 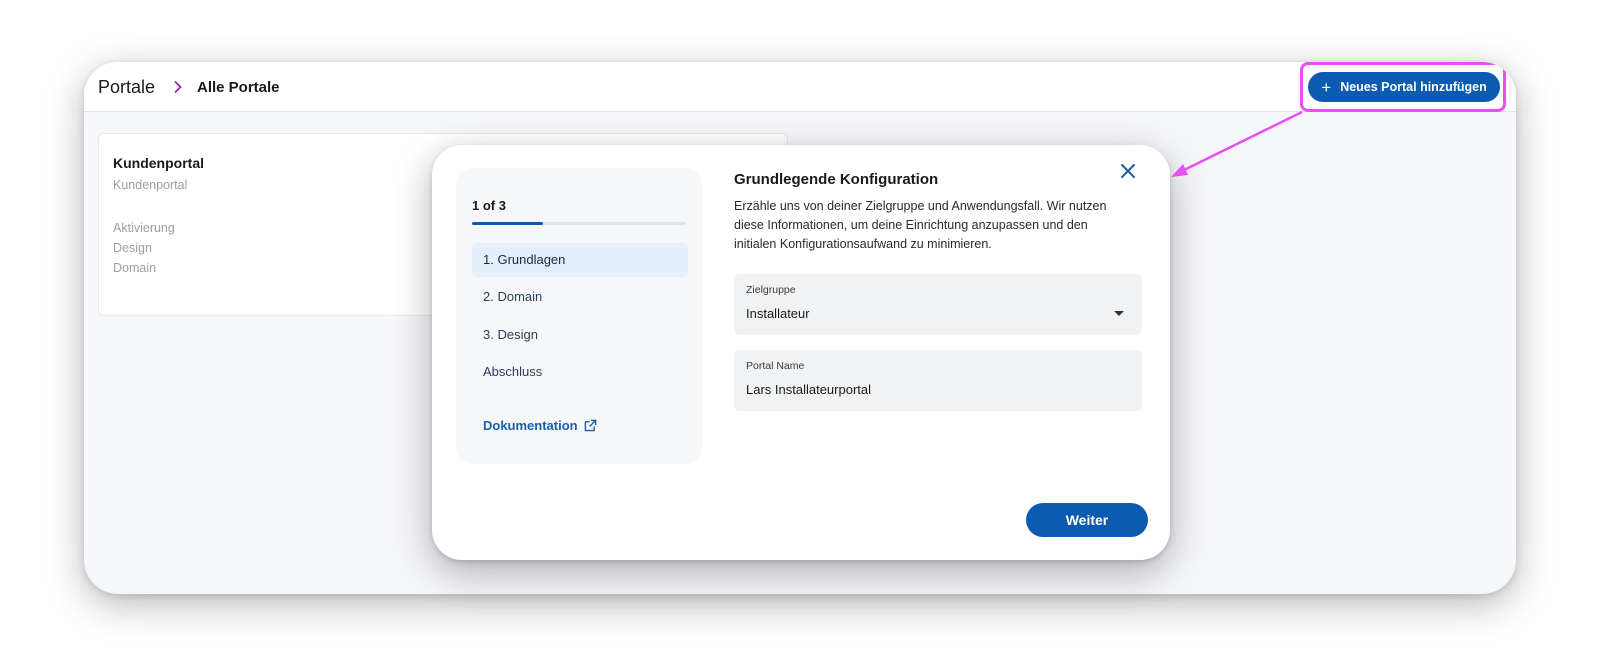 What do you see at coordinates (580, 260) in the screenshot?
I see `step-basics: 1. Grundlagen` at bounding box center [580, 260].